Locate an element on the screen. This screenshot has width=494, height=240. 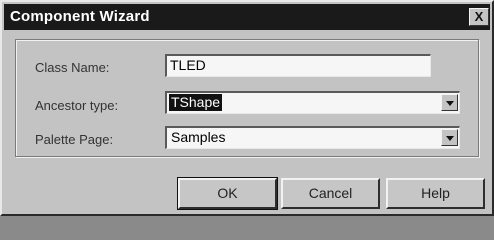
palette-page-value: Samples is located at coordinates (198, 137).